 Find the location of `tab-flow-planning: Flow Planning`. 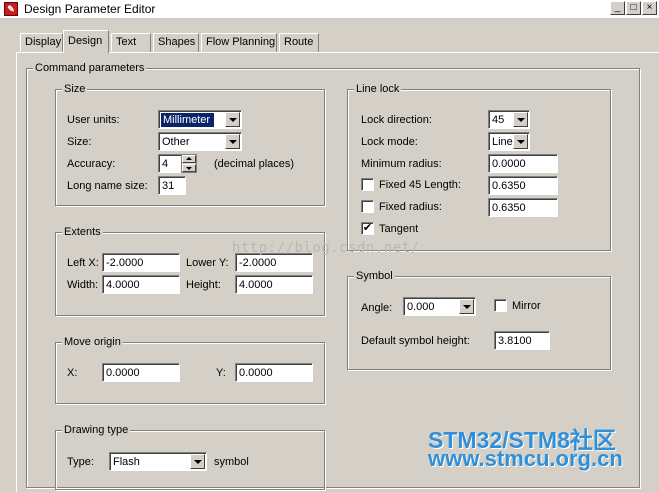

tab-flow-planning: Flow Planning is located at coordinates (239, 42).